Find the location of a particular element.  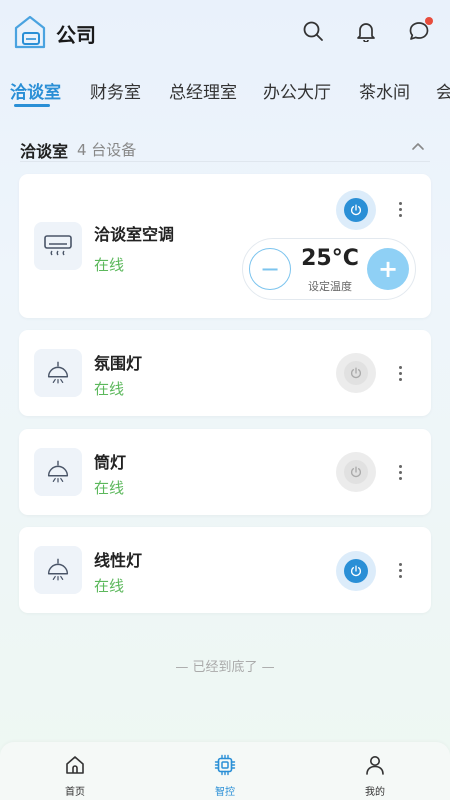

device-name: 洽谈室空调 is located at coordinates (134, 234).